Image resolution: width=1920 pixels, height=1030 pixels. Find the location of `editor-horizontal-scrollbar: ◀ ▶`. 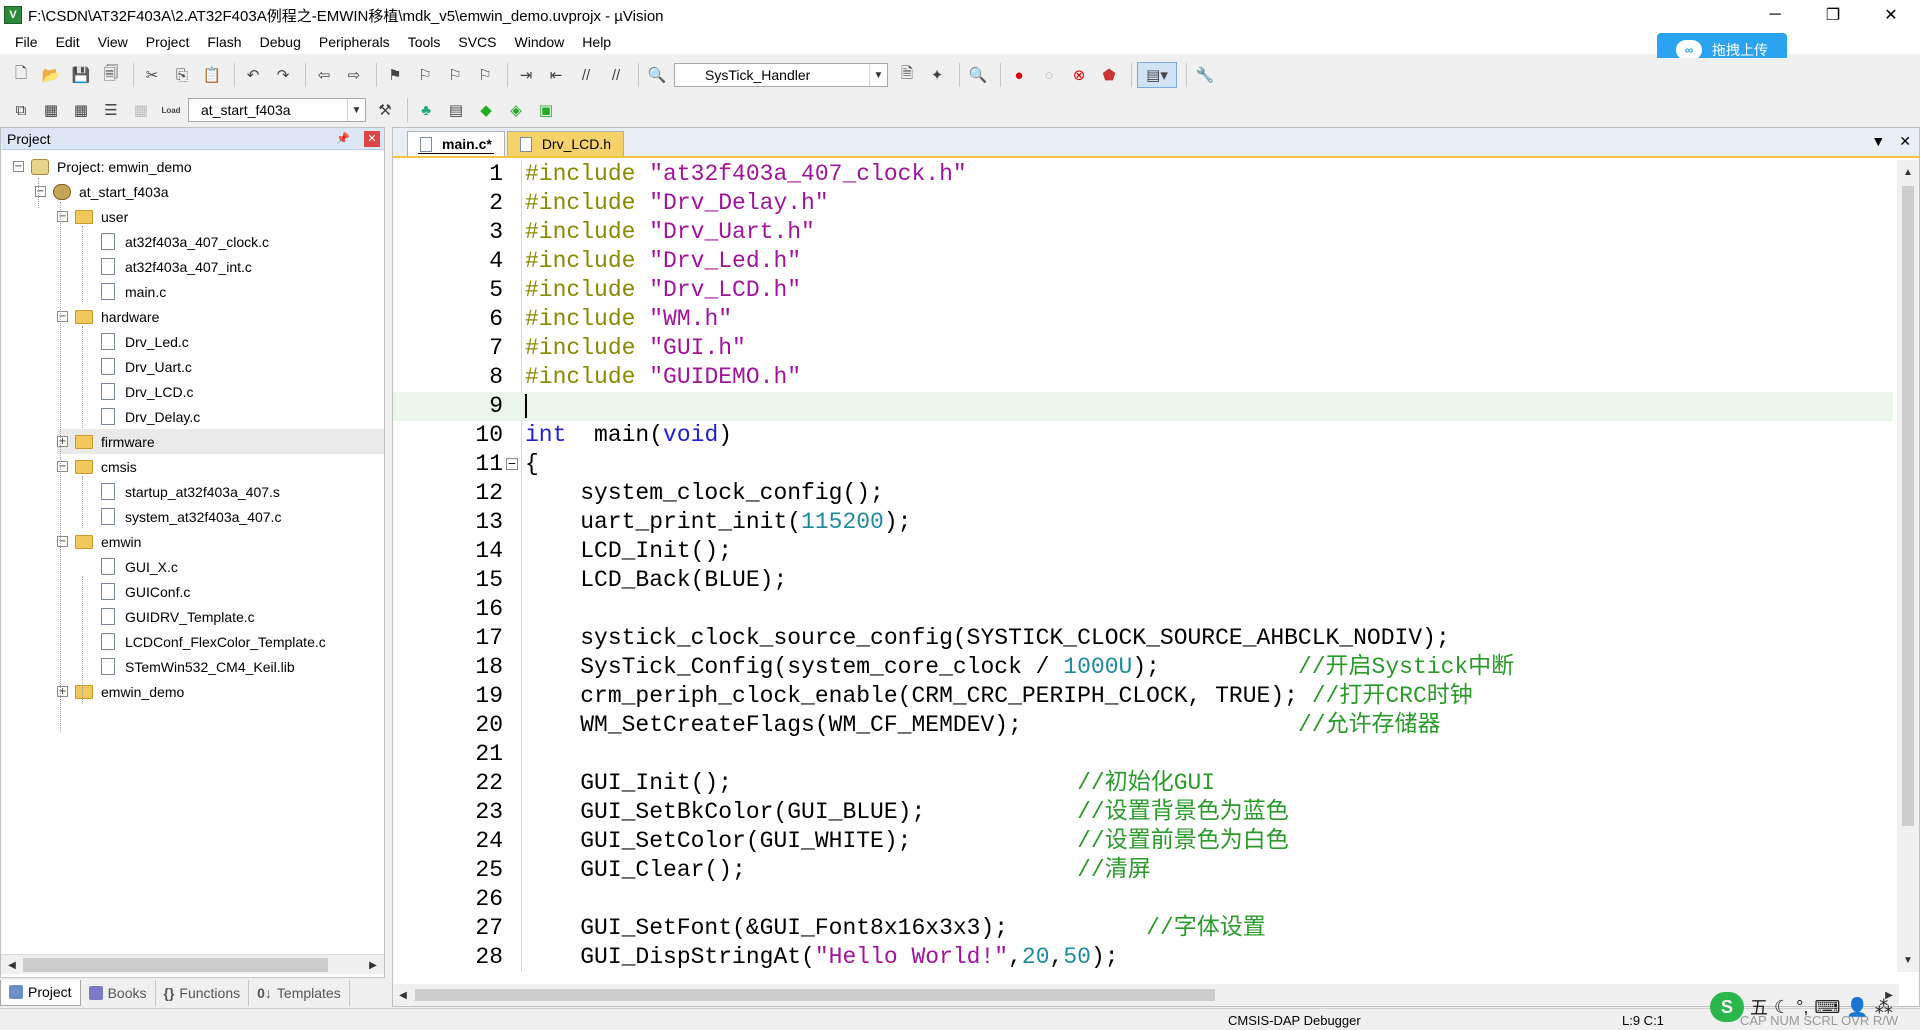

editor-horizontal-scrollbar: ◀ ▶ is located at coordinates (1146, 995).